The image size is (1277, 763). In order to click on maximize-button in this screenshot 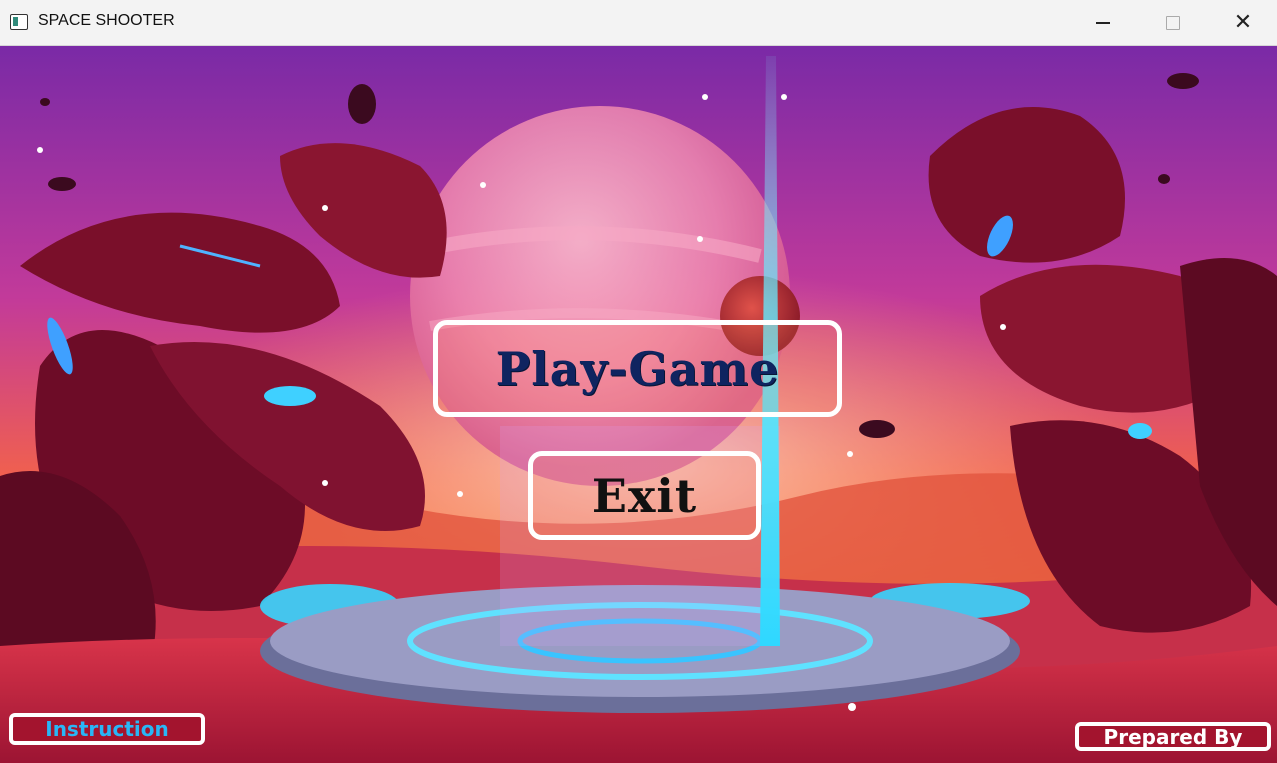, I will do `click(1173, 23)`.